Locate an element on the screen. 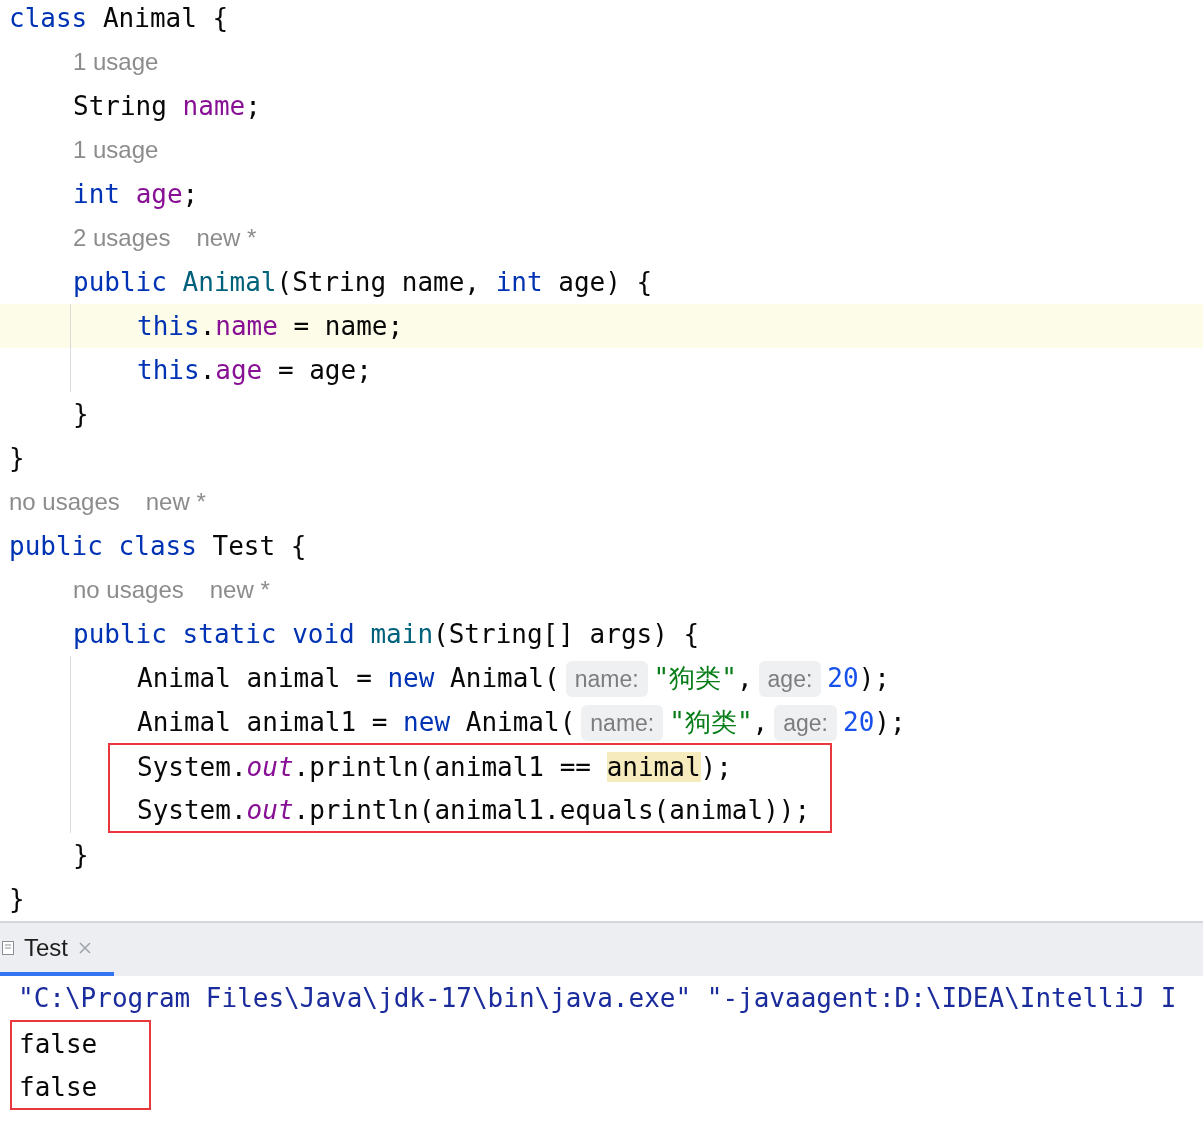 The image size is (1203, 1135). code-line: public Animal(String name, int age) { is located at coordinates (363, 282).